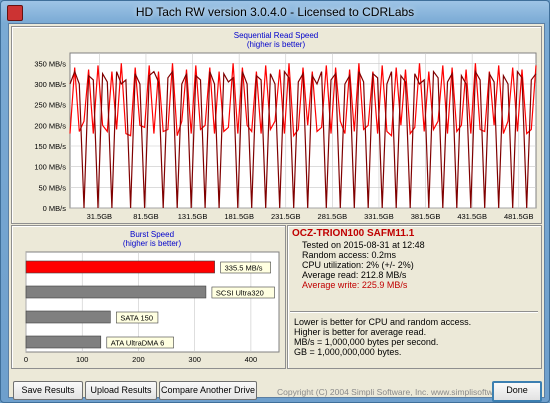 The image size is (550, 403). I want to click on cpu-utilization: CPU utilization: 2% (+/- 2%), so click(358, 265).